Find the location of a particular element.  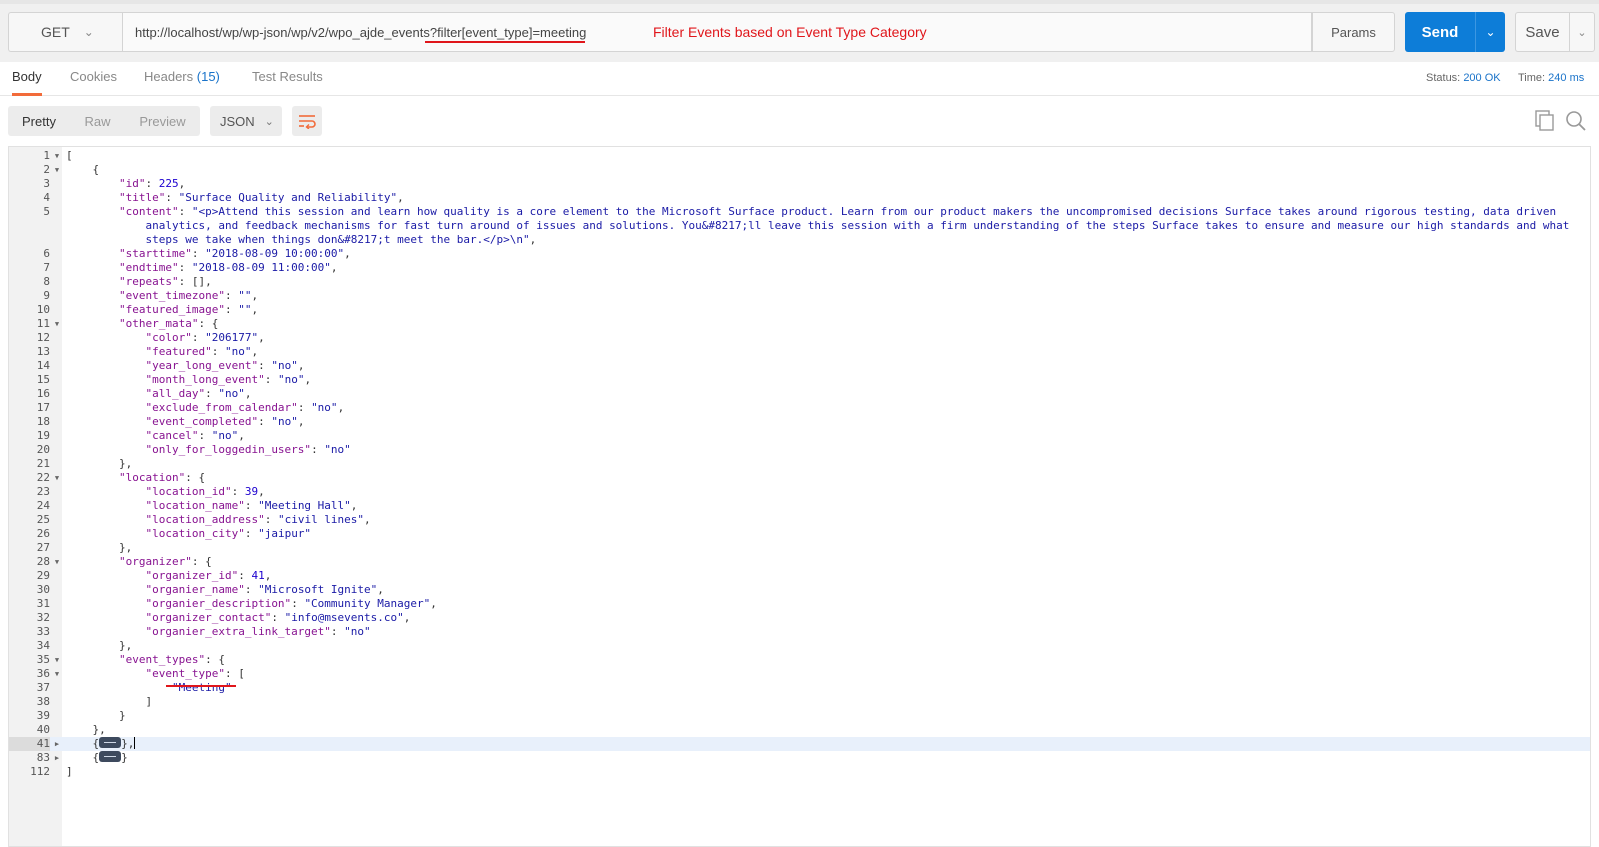

code-line: 13 "featured": "no", is located at coordinates (147, 351).